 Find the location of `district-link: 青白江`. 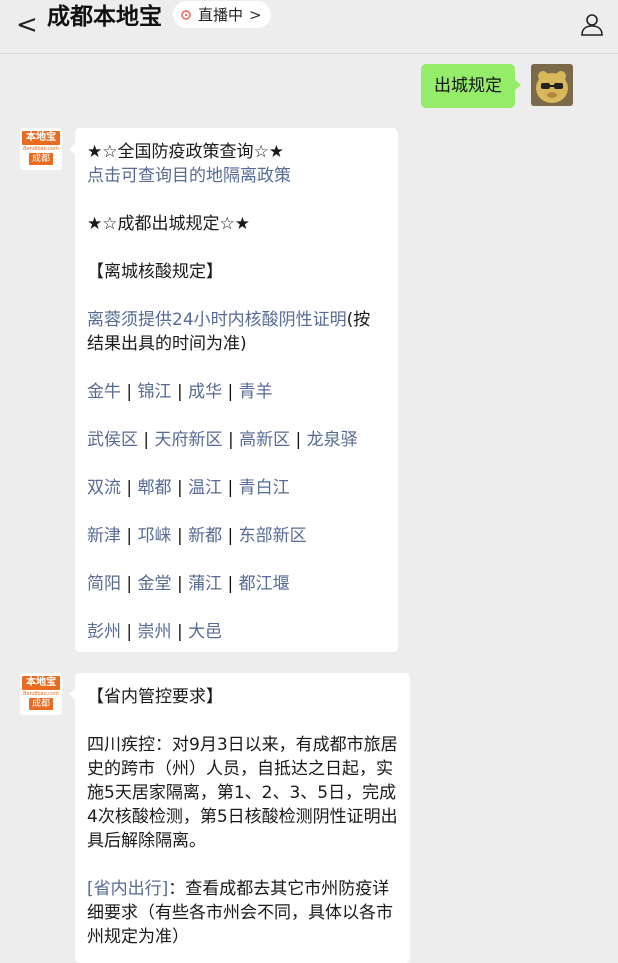

district-link: 青白江 is located at coordinates (264, 488).